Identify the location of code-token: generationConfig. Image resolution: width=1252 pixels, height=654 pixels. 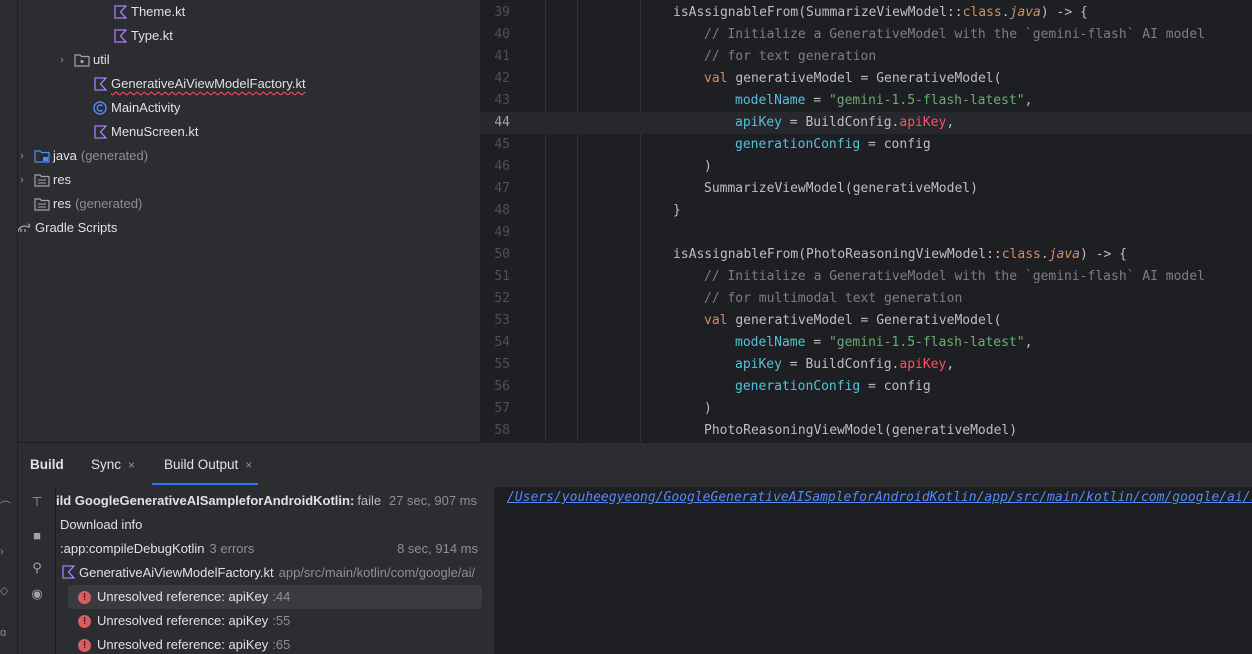
(798, 144).